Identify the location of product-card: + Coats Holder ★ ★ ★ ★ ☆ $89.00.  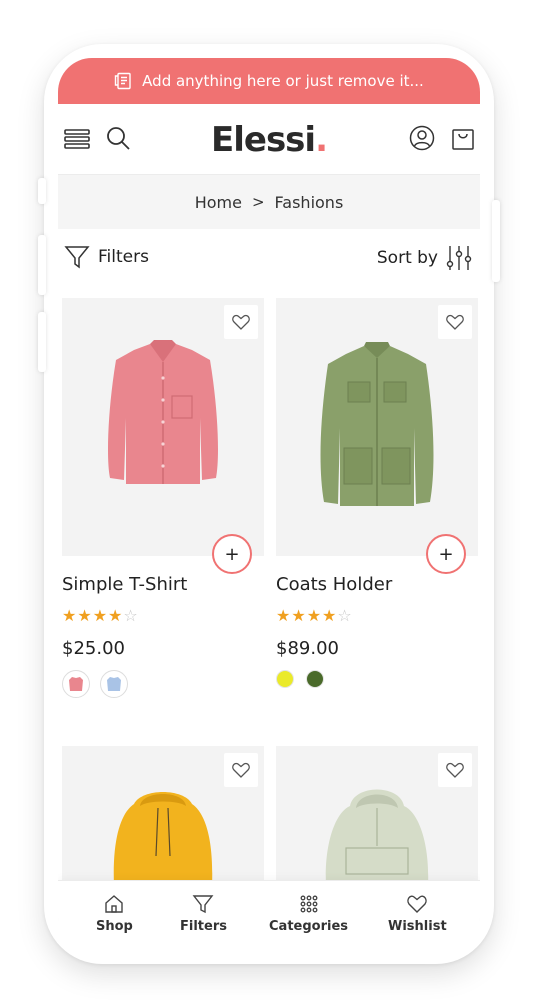
(377, 493).